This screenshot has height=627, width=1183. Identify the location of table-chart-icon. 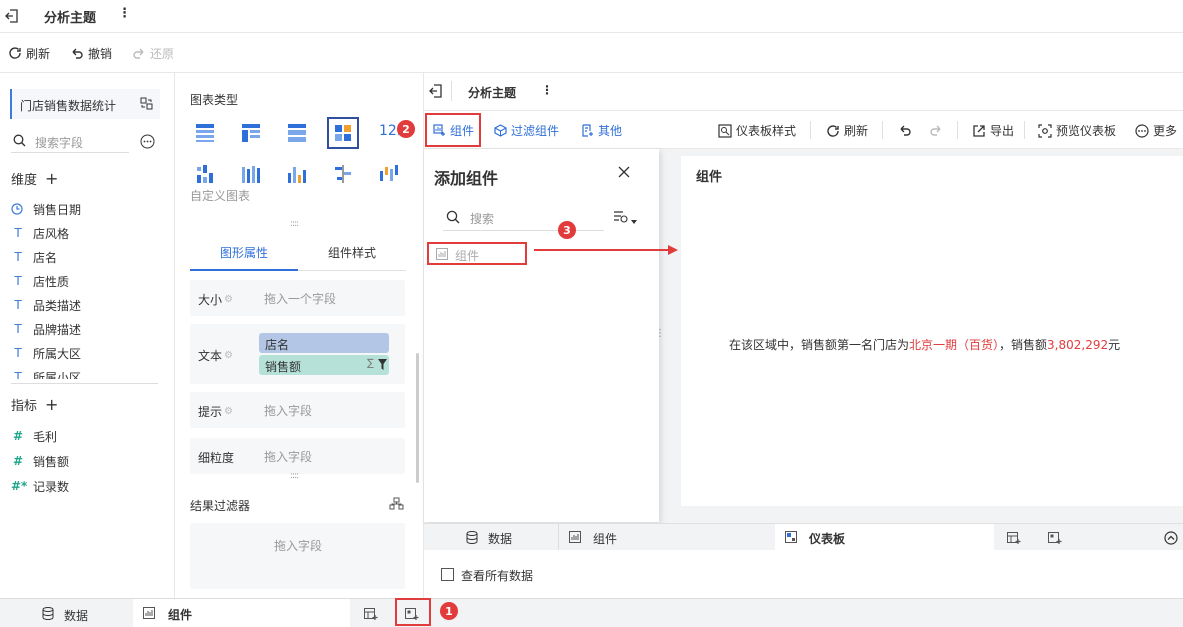
(205, 132).